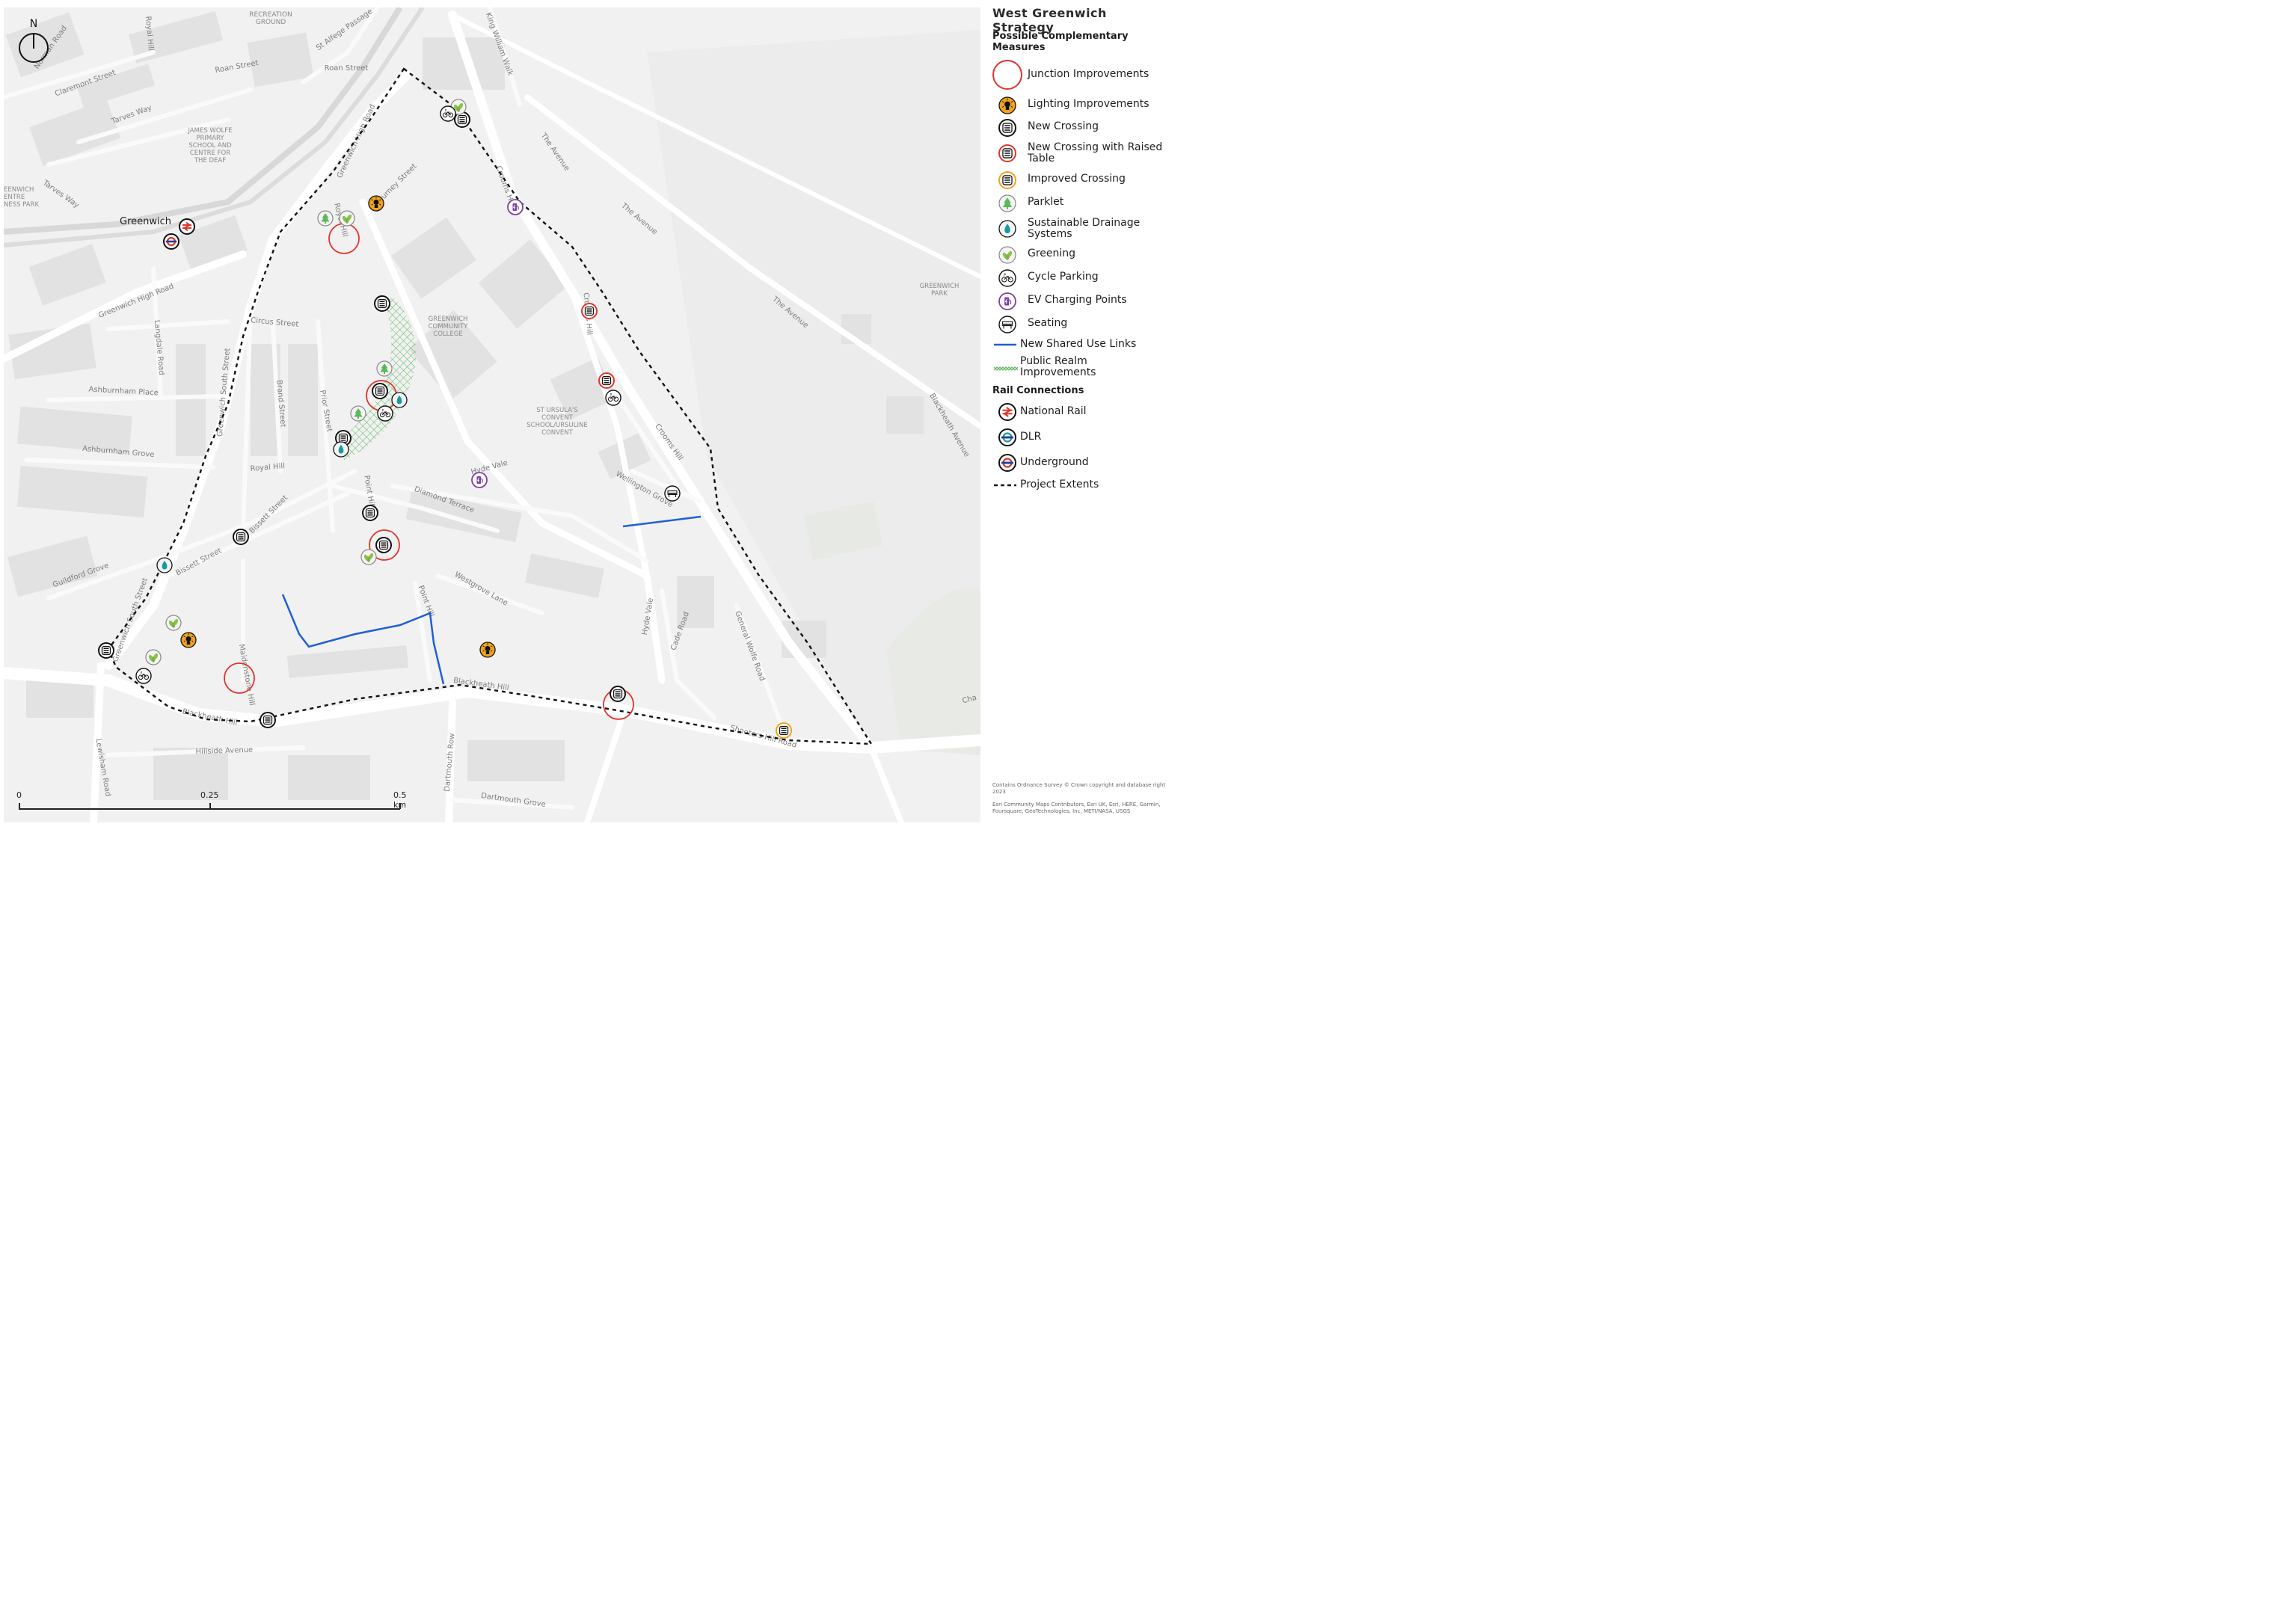  What do you see at coordinates (1088, 104) in the screenshot?
I see `legend-label: Lighting Improvements` at bounding box center [1088, 104].